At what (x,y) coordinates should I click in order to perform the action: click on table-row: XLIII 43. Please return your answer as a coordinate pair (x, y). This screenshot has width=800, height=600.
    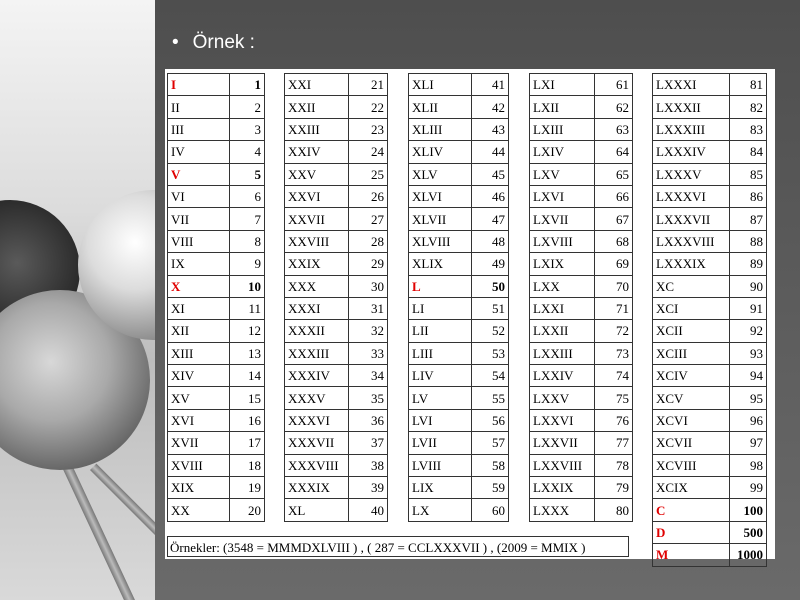
    Looking at the image, I should click on (458, 129).